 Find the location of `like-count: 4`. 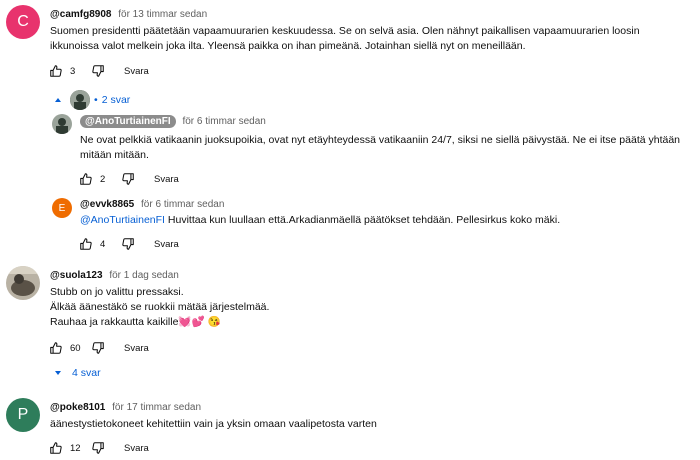

like-count: 4 is located at coordinates (103, 244).